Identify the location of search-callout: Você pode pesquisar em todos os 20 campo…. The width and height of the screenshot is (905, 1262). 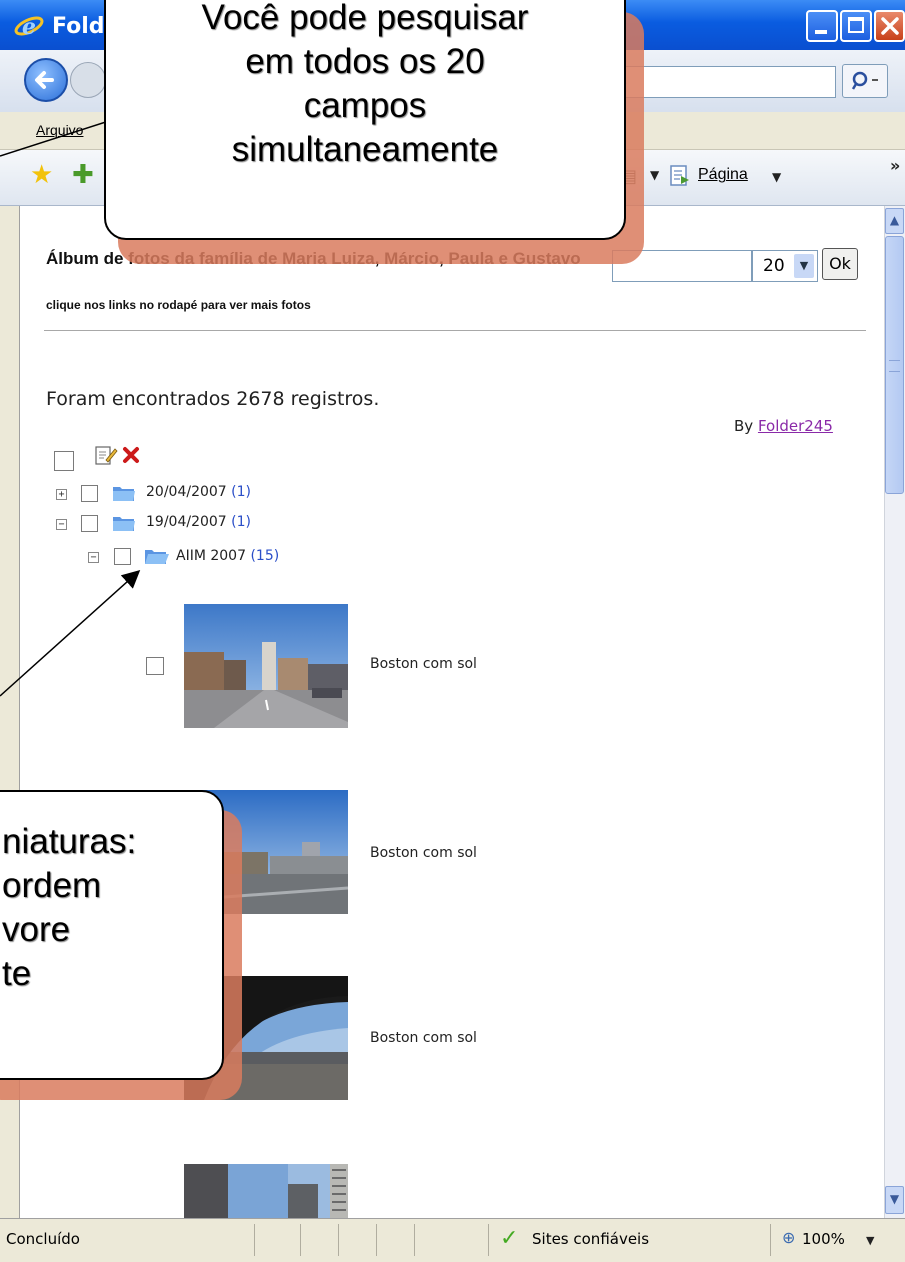
(365, 120).